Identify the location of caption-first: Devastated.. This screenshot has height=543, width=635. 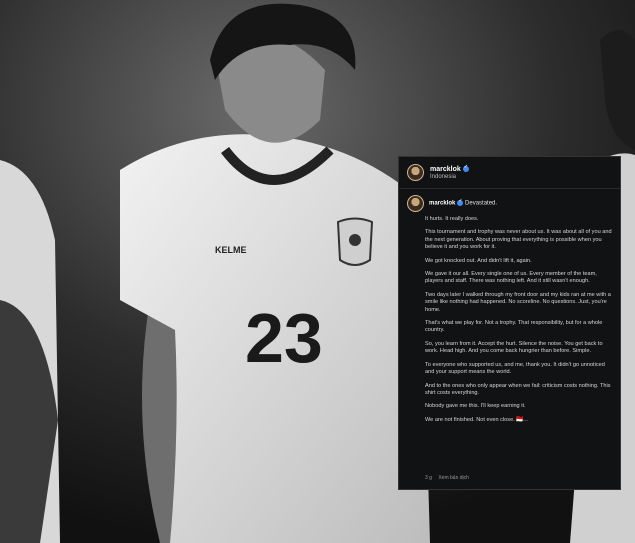
(481, 203).